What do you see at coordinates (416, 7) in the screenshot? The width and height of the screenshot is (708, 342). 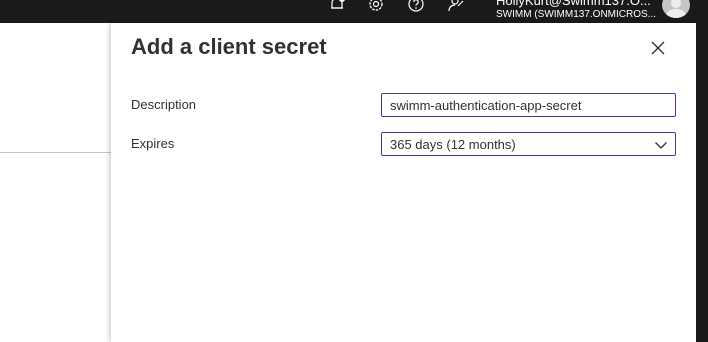 I see `help-icon` at bounding box center [416, 7].